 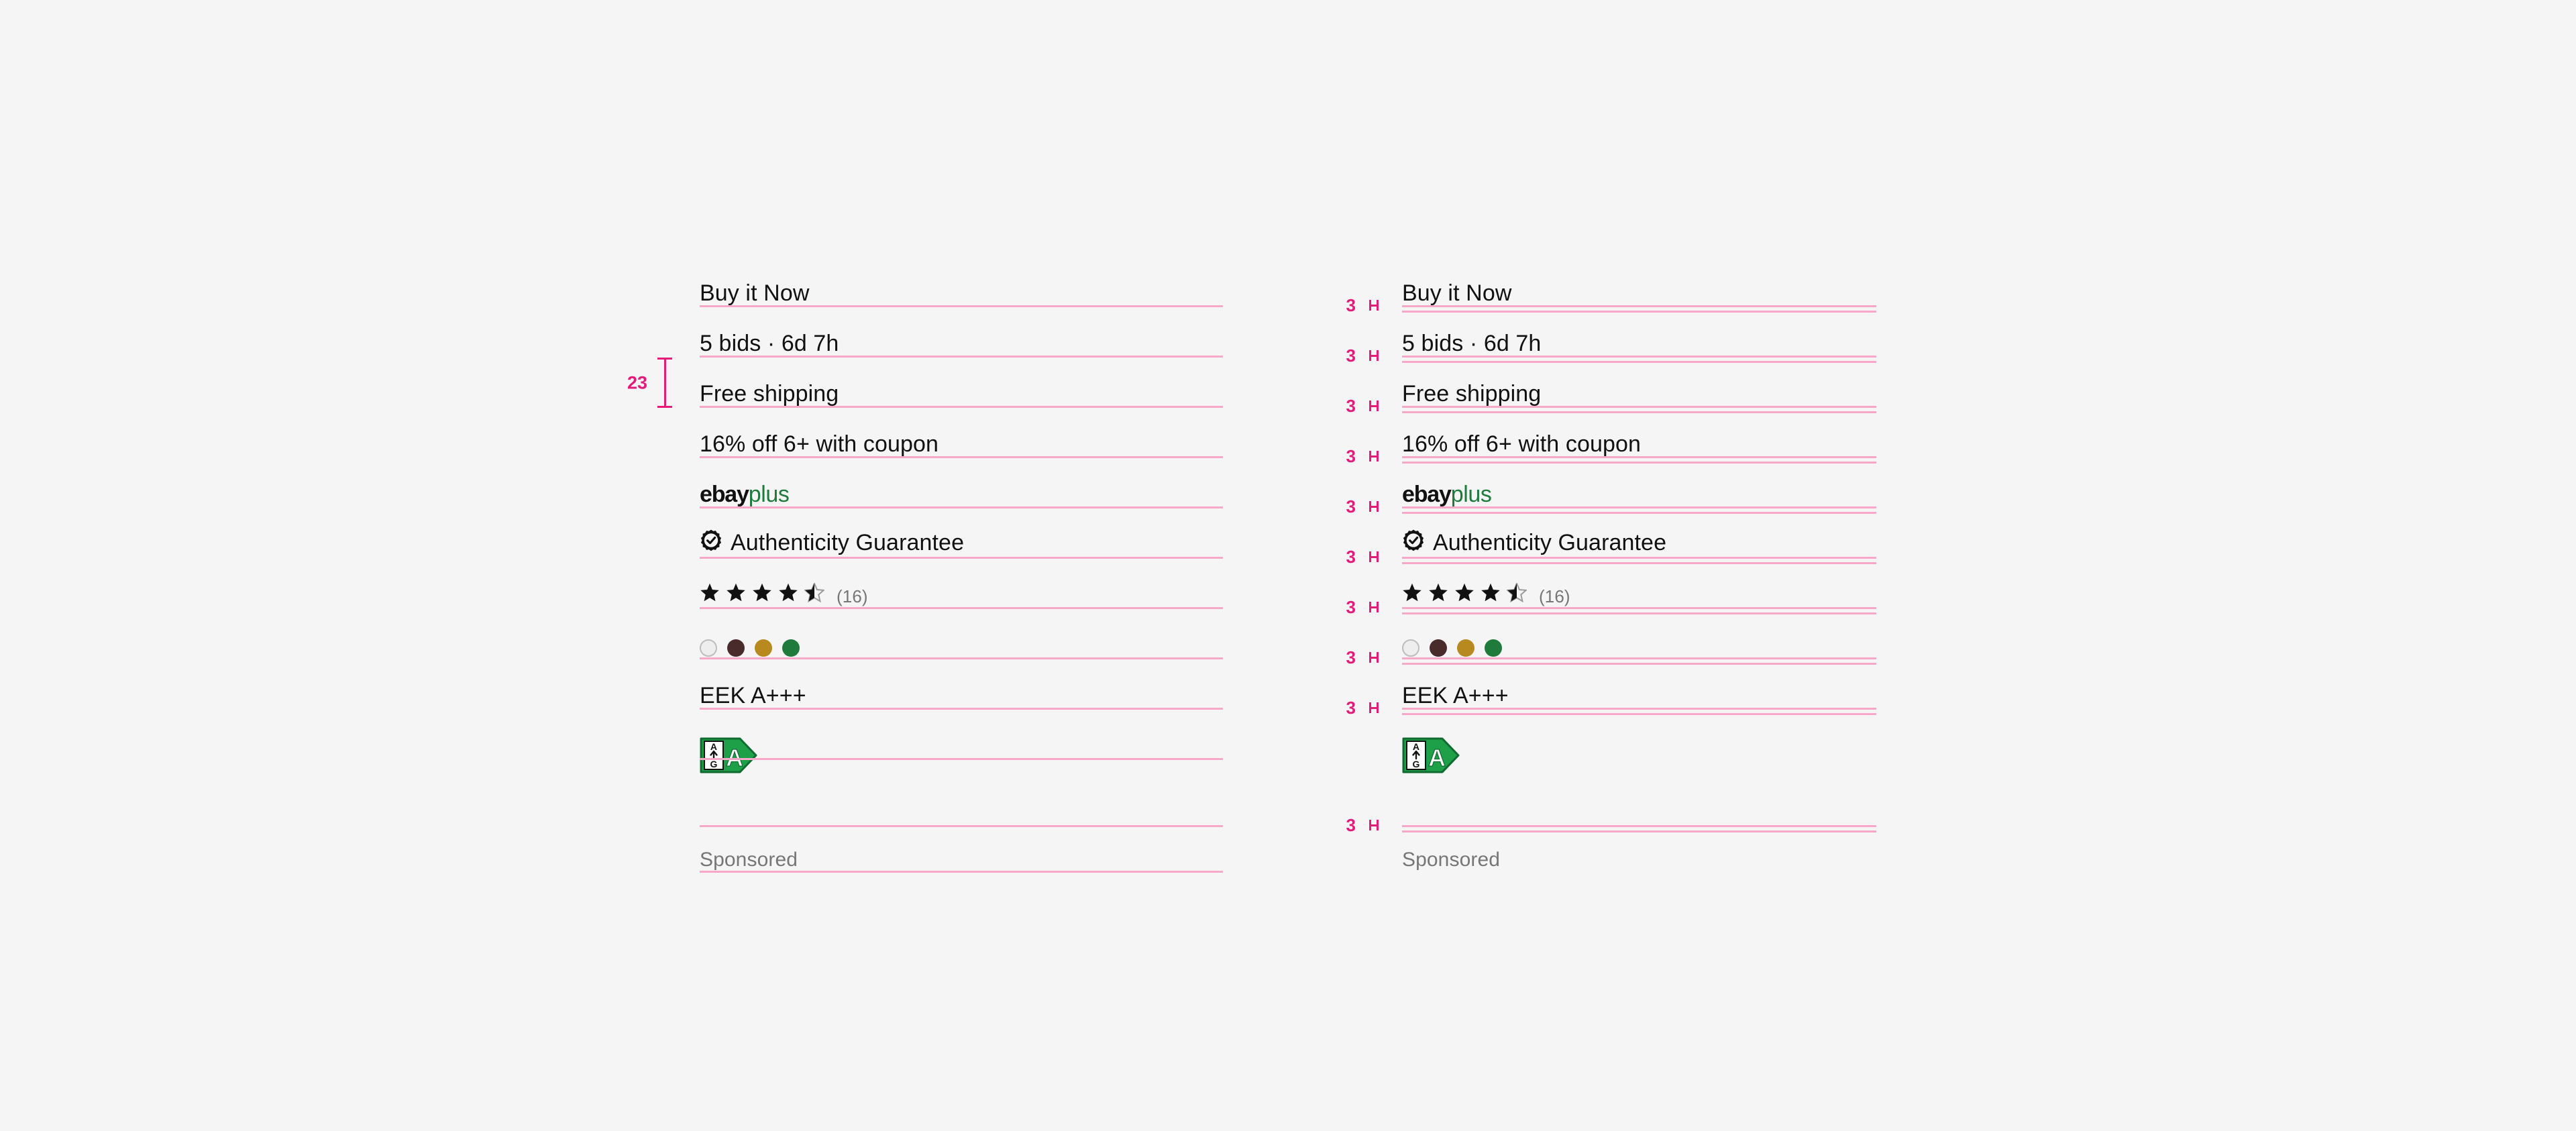 What do you see at coordinates (1363, 406) in the screenshot?
I see `measurement-3-after-free-shipping: 3` at bounding box center [1363, 406].